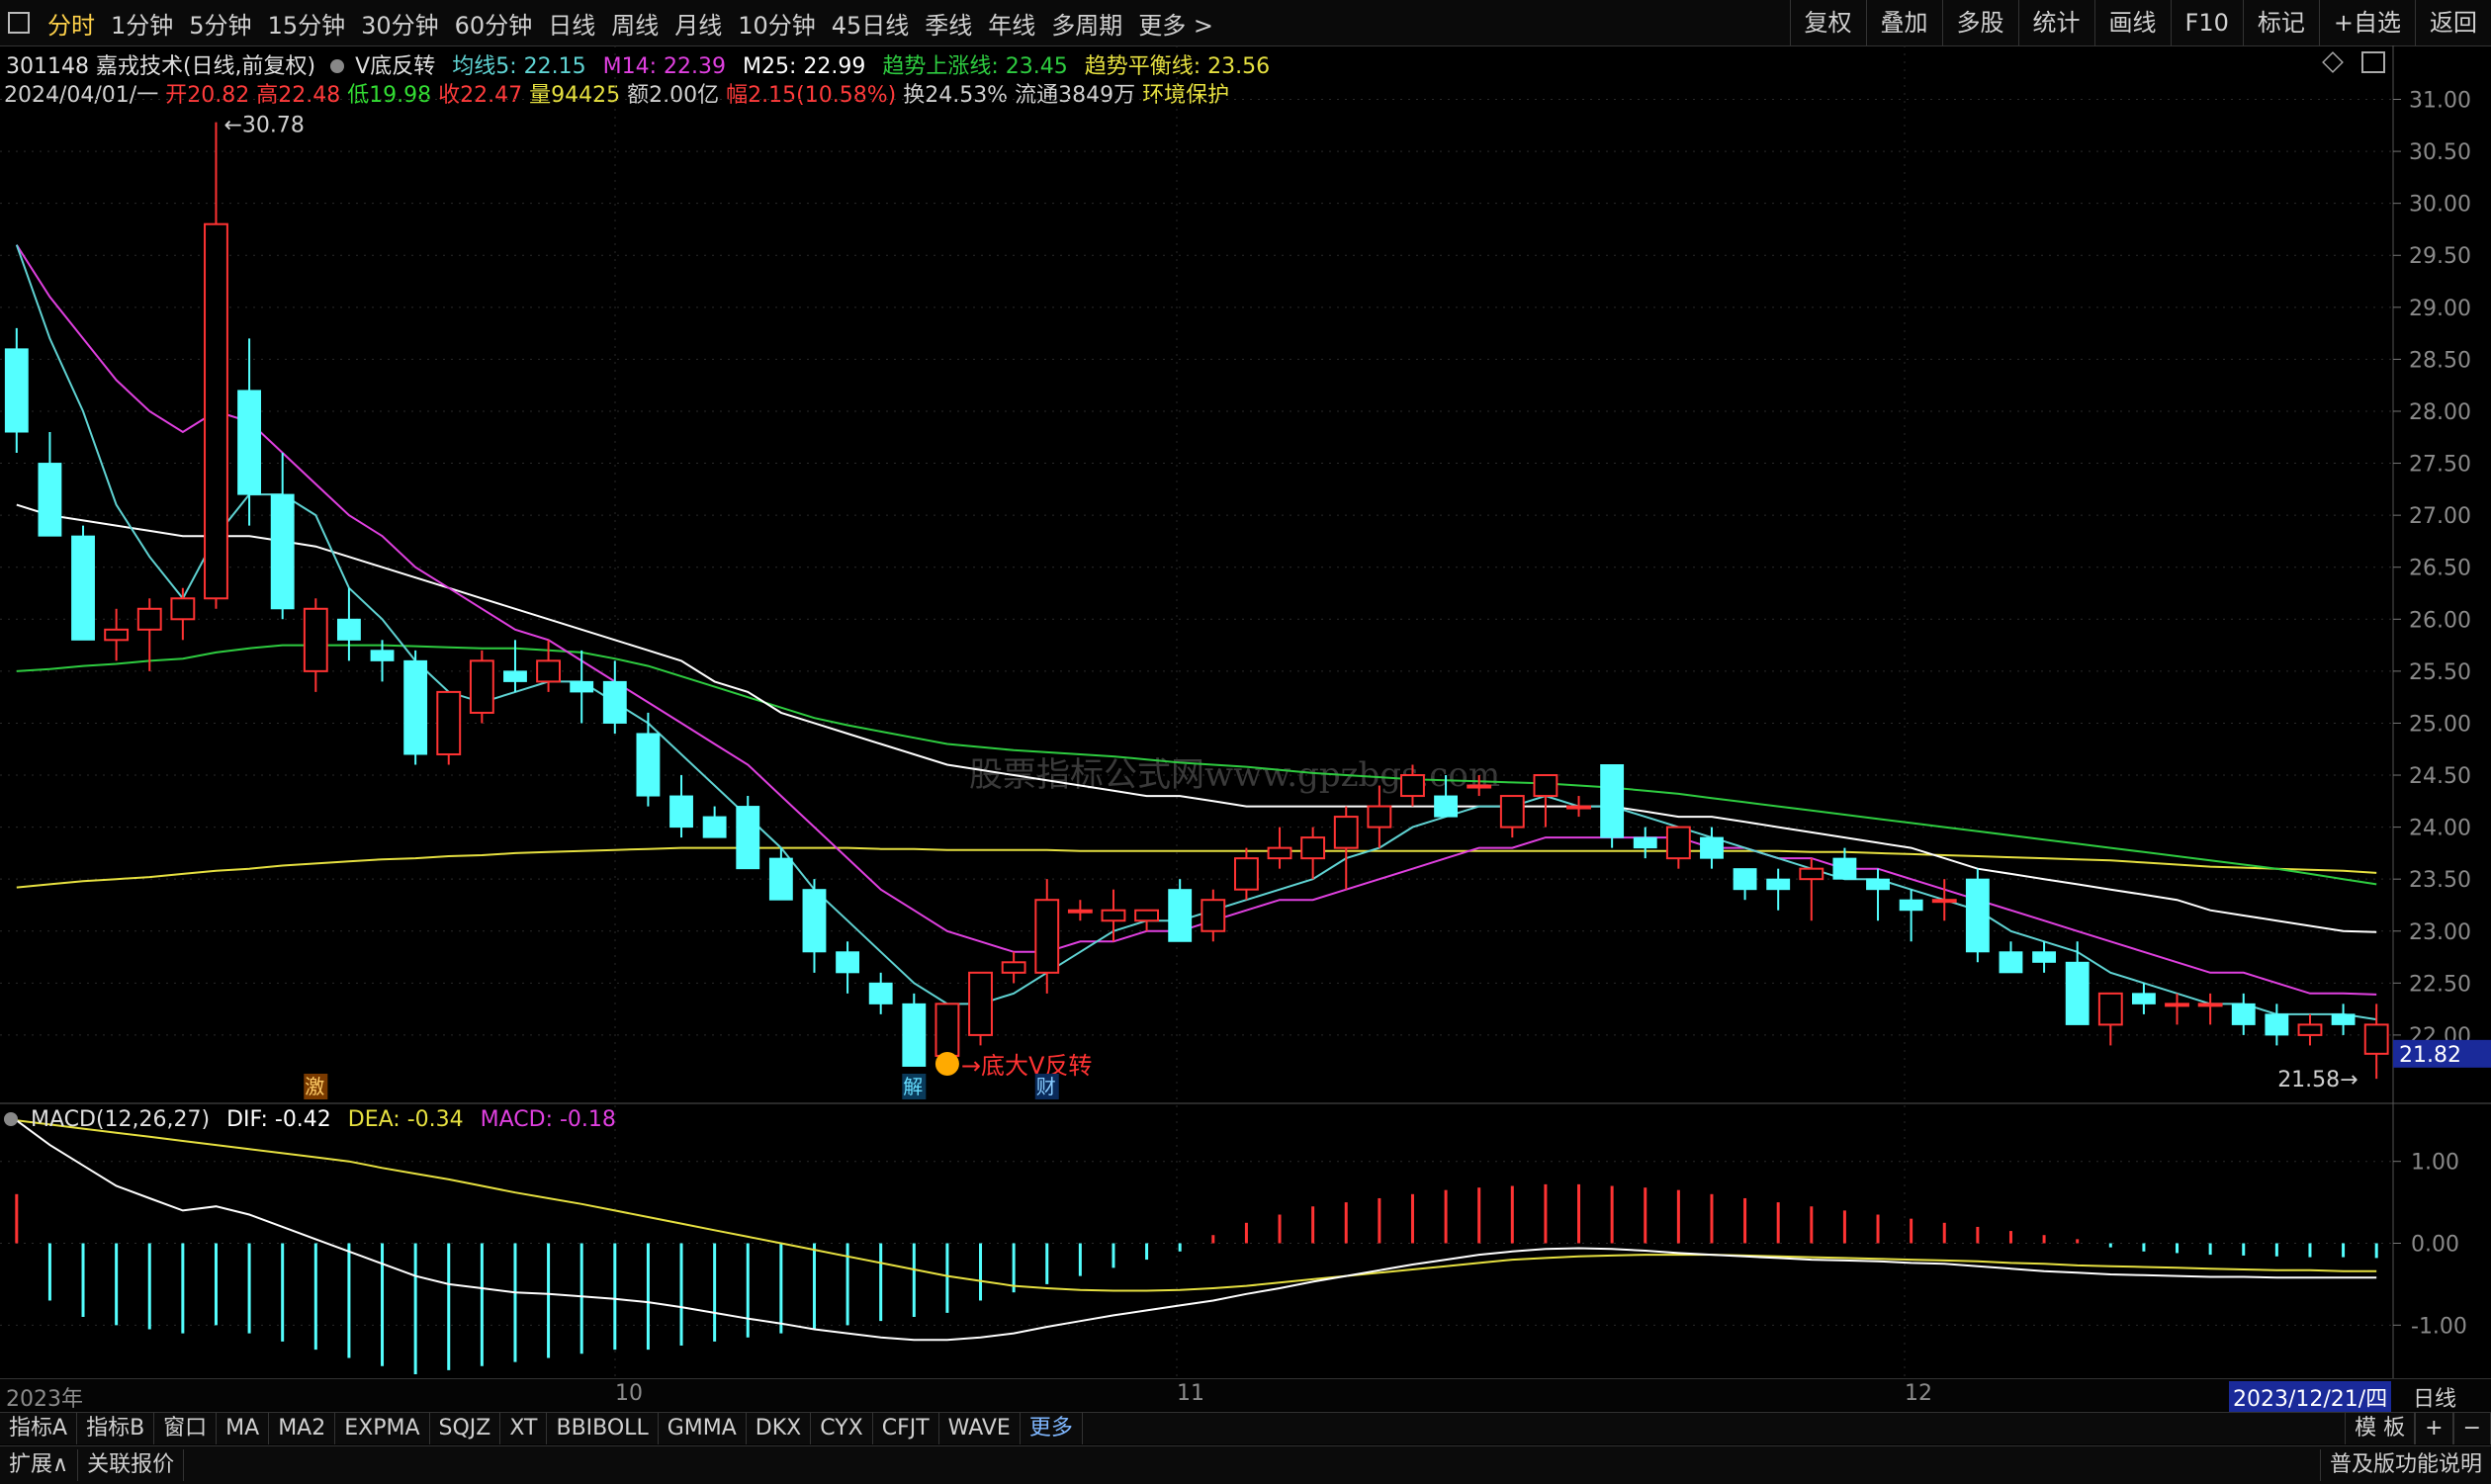 This screenshot has width=2491, height=1484. What do you see at coordinates (2434, 1397) in the screenshot?
I see `period-label: 日线` at bounding box center [2434, 1397].